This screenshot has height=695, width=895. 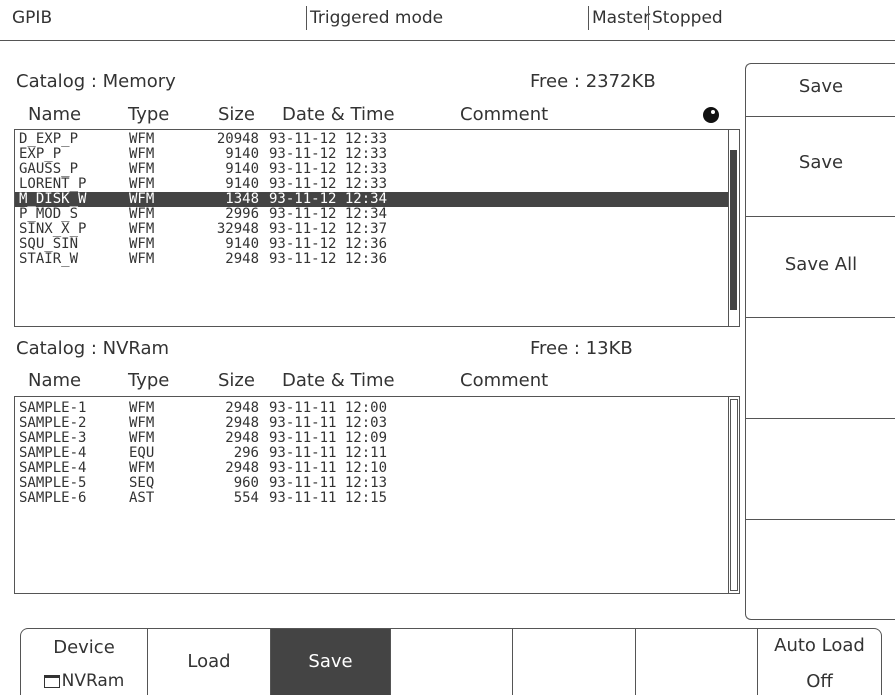 What do you see at coordinates (49, 244) in the screenshot?
I see `file-name: SQU_SIN` at bounding box center [49, 244].